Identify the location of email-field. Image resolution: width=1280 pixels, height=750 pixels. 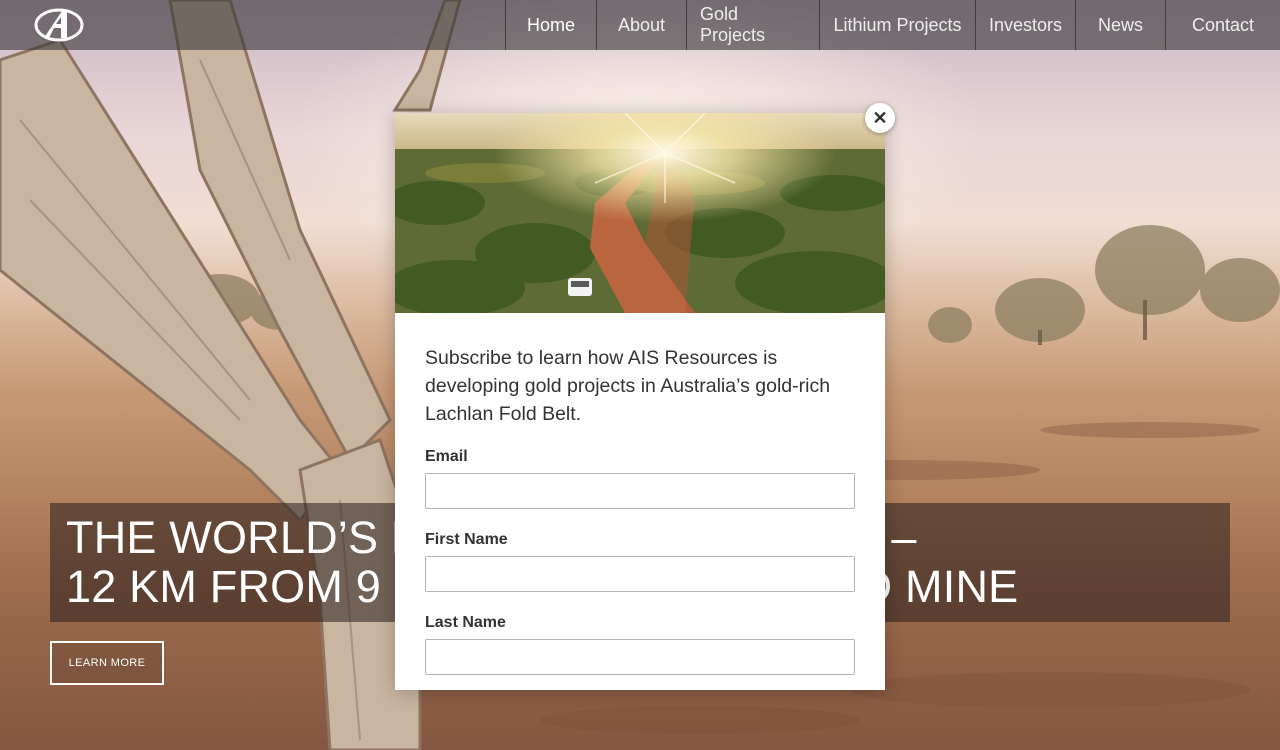
(640, 491).